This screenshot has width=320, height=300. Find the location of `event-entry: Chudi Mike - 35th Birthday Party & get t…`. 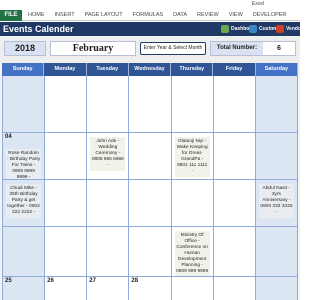

event-entry: Chudi Mike - 35th Birthday Party & get t… is located at coordinates (24, 201).